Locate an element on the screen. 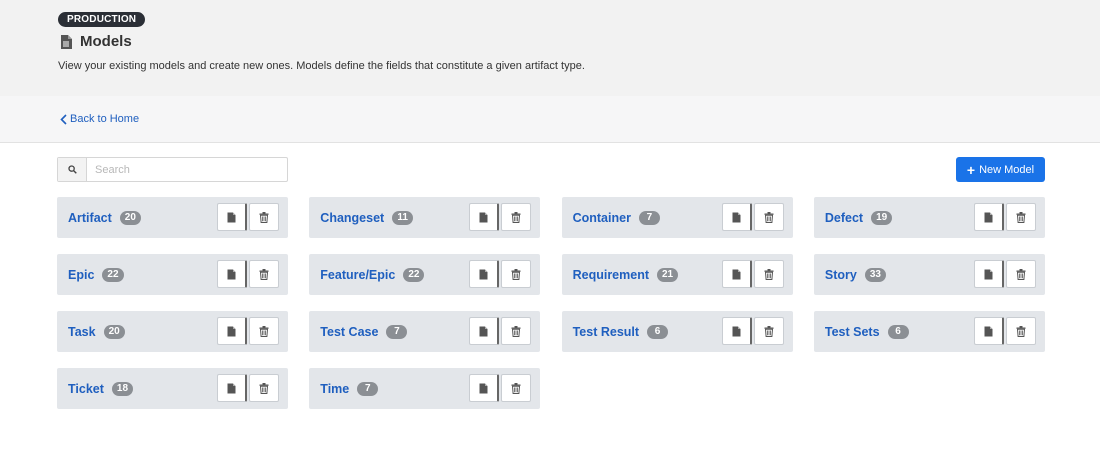 The height and width of the screenshot is (465, 1100). field-count-badge: 20 is located at coordinates (114, 331).